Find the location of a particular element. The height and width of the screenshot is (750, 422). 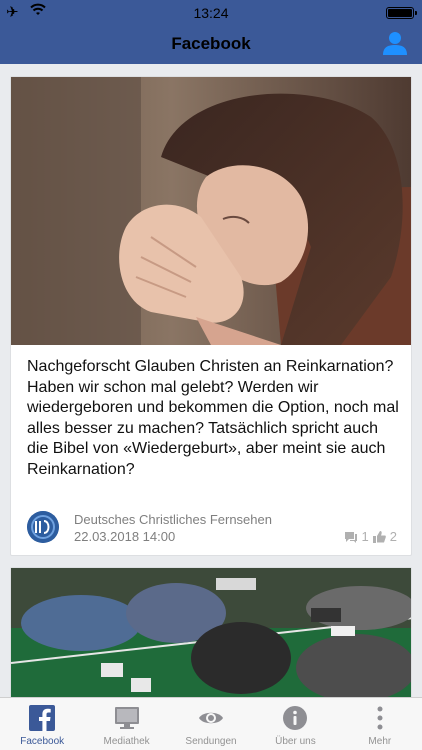

like-count: 2 is located at coordinates (393, 536).